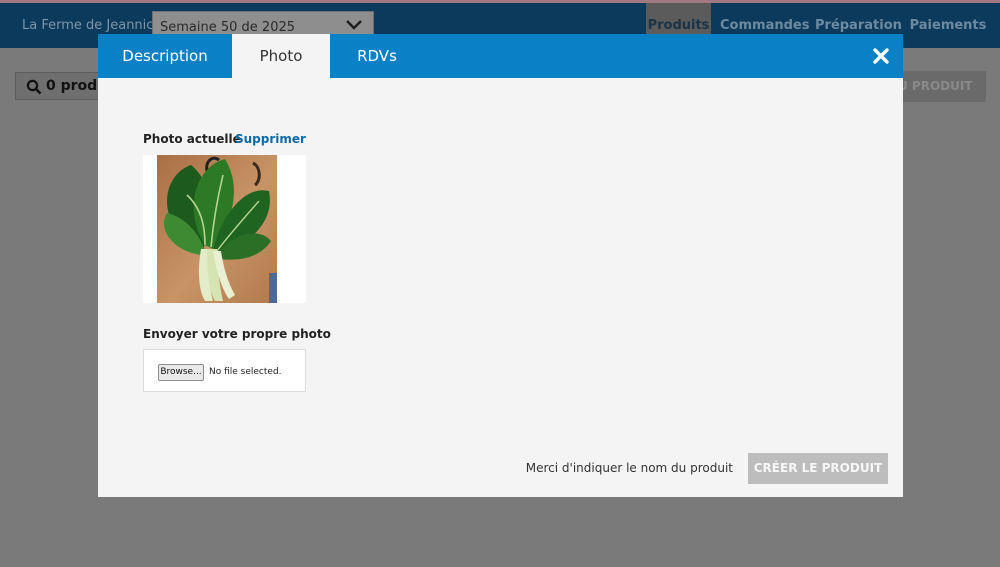 This screenshot has width=1000, height=567. What do you see at coordinates (165, 56) in the screenshot?
I see `tab-description: Description` at bounding box center [165, 56].